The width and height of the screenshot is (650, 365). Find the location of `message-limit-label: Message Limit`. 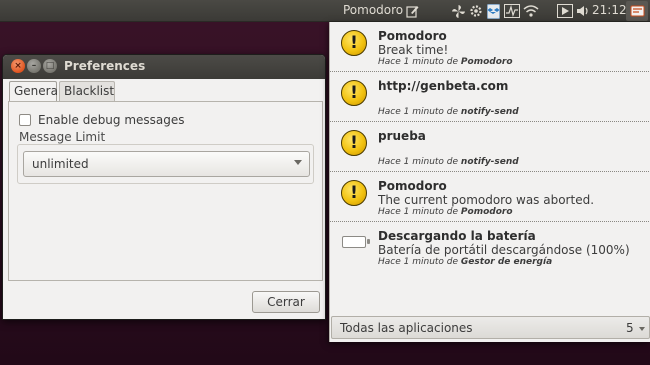

message-limit-label: Message Limit is located at coordinates (62, 137).